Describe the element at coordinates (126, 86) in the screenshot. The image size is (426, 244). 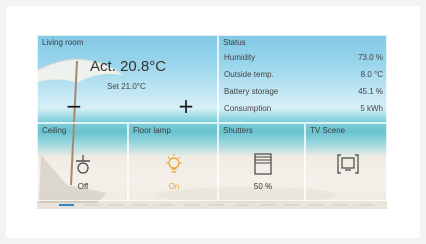
I see `set-temperature: Set 21.0°C` at that location.